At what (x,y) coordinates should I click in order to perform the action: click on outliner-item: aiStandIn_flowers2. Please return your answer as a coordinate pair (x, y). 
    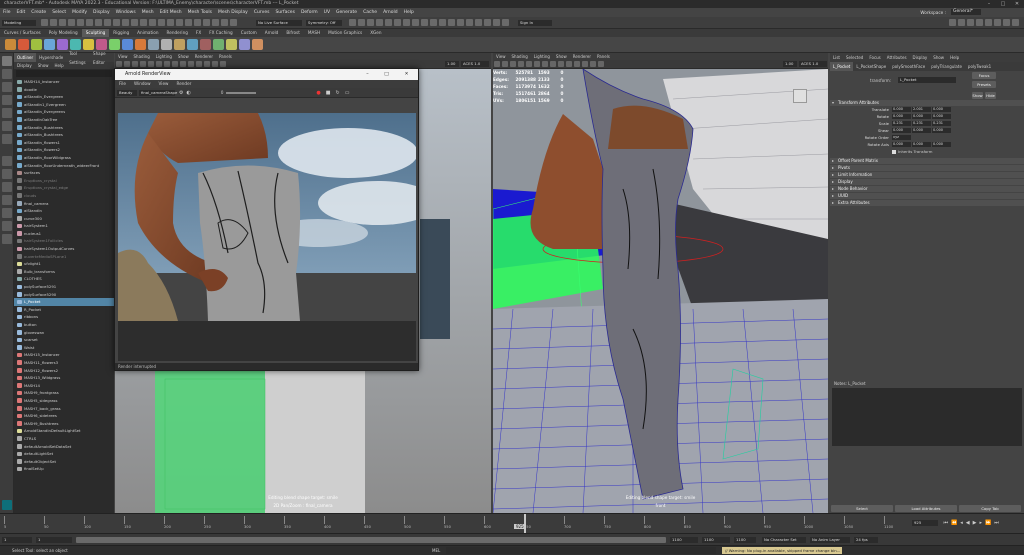
    Looking at the image, I should click on (64, 150).